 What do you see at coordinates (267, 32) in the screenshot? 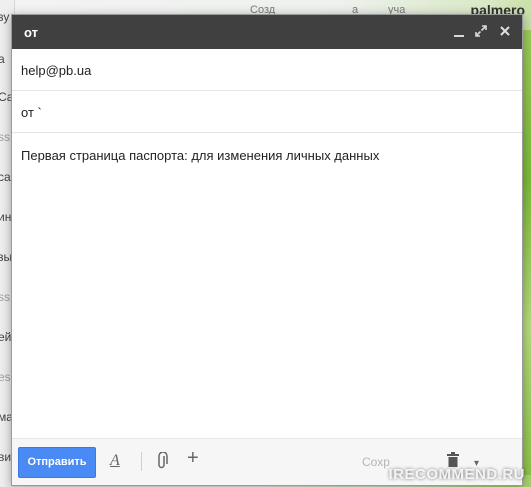
I see `compose-titlebar: от` at bounding box center [267, 32].